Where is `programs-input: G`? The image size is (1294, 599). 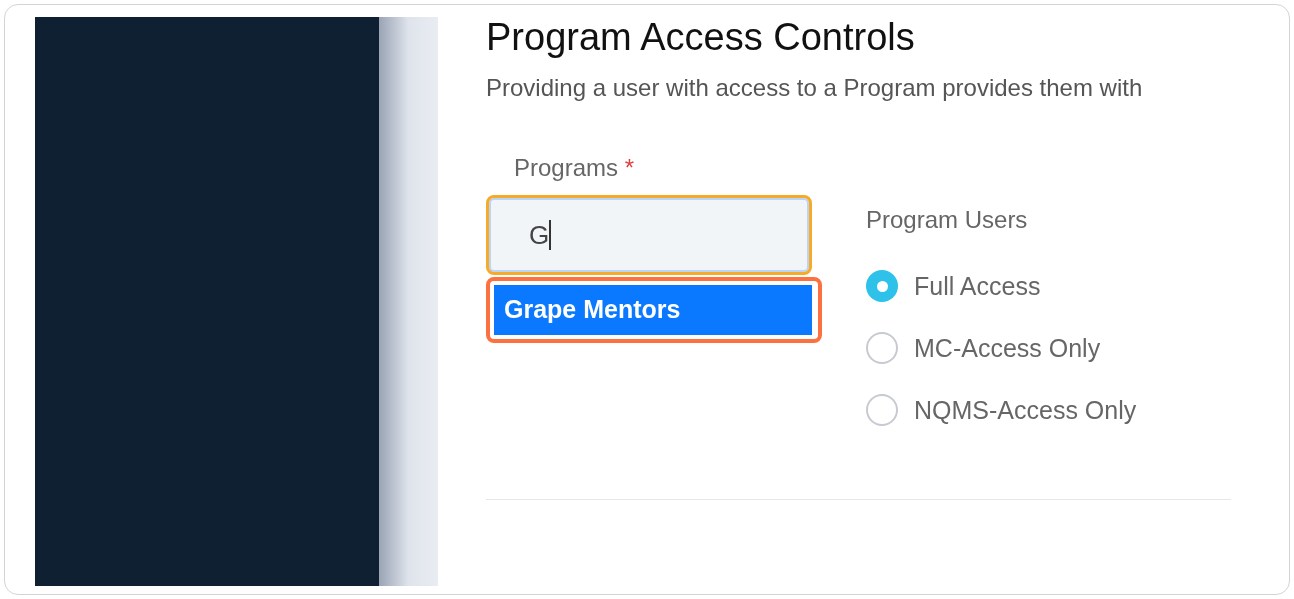
programs-input: G is located at coordinates (649, 235).